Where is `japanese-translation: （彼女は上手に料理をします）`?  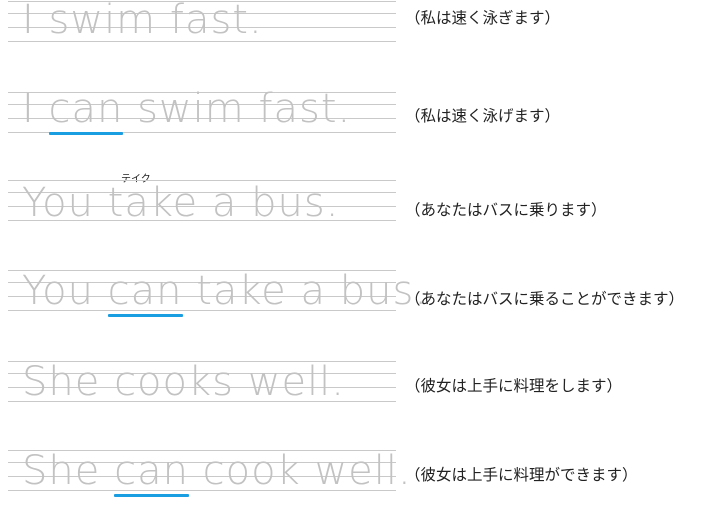 japanese-translation: （彼女は上手に料理をします） is located at coordinates (514, 386).